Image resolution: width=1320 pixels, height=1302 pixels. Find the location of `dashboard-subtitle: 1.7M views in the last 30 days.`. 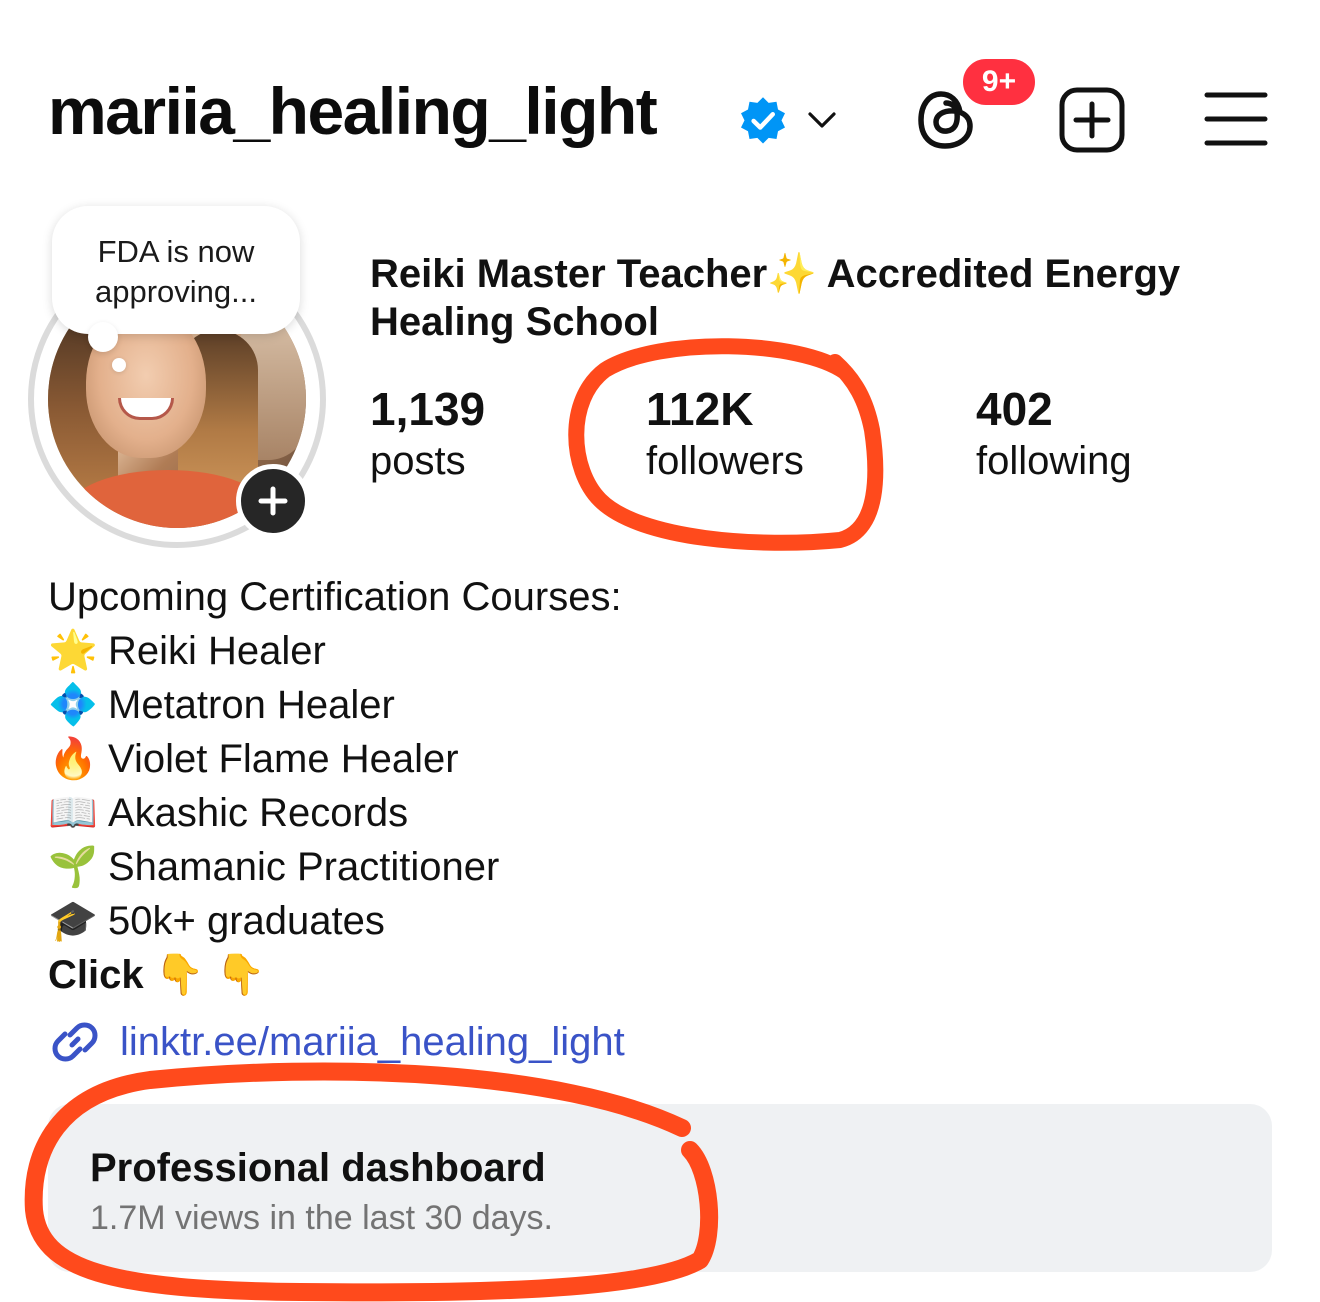

dashboard-subtitle: 1.7M views in the last 30 days. is located at coordinates (322, 1218).